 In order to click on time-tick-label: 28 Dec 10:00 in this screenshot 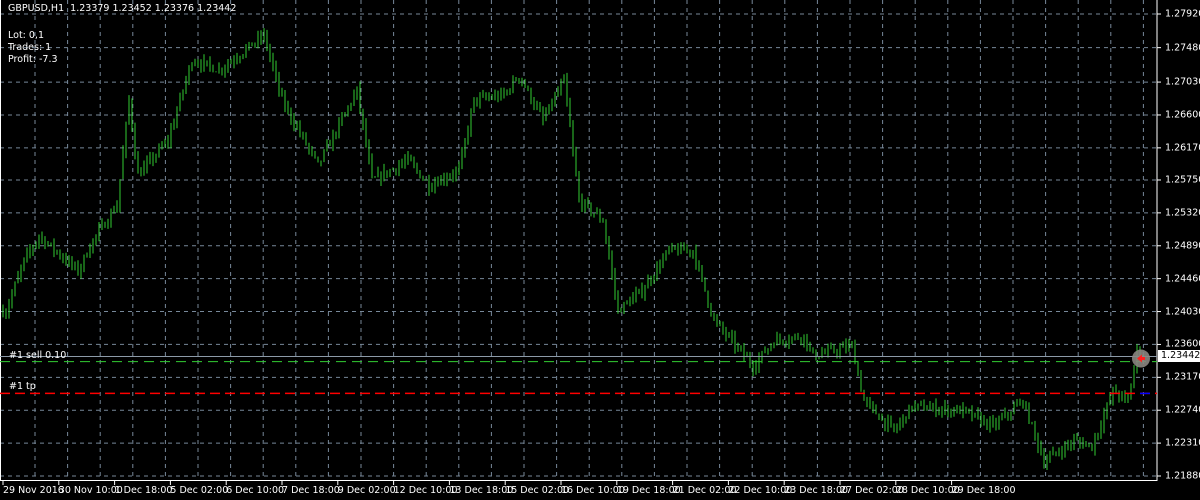, I will do `click(927, 490)`.